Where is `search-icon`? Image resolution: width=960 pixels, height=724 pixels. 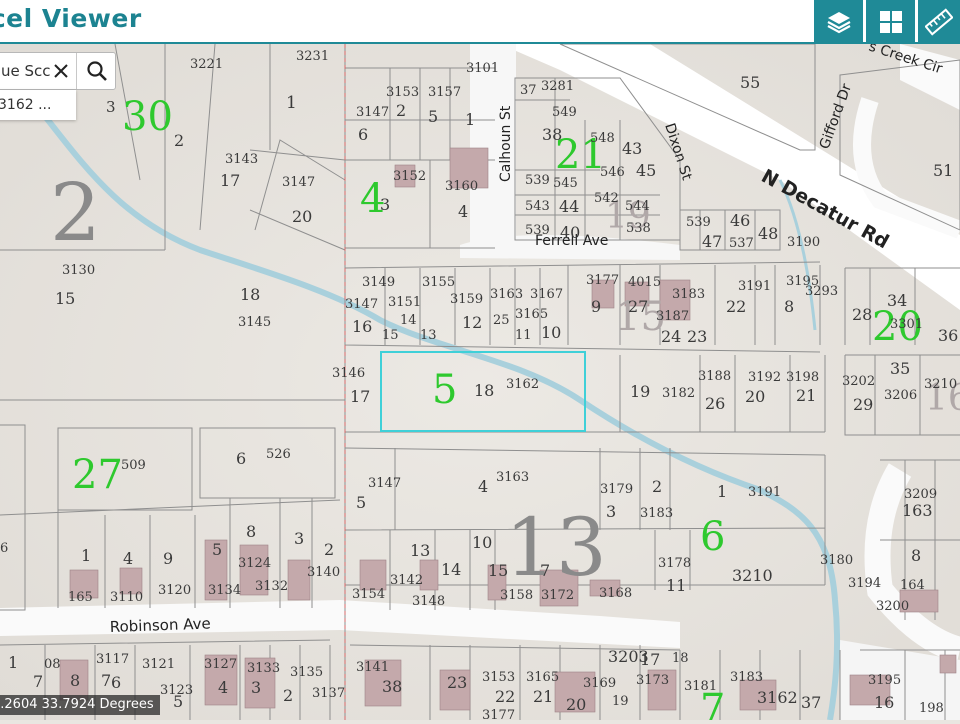 search-icon is located at coordinates (97, 71).